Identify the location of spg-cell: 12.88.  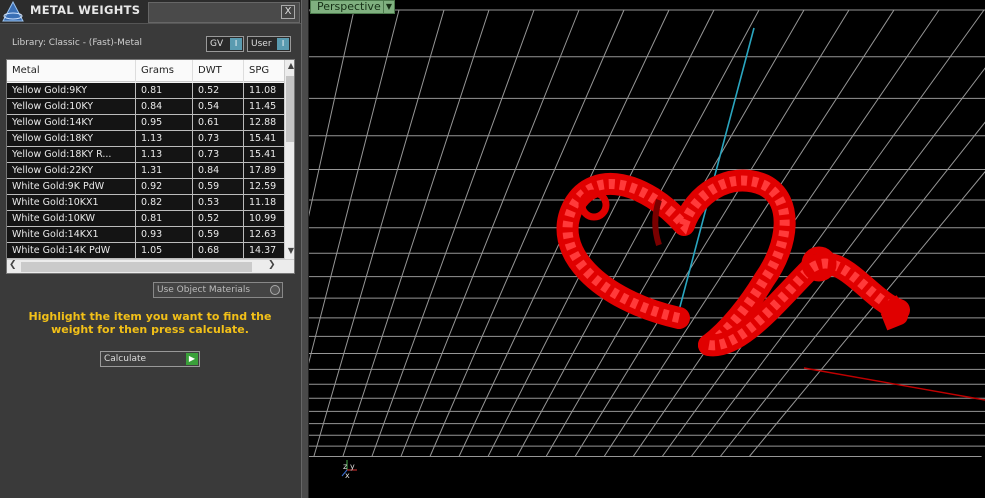
(263, 122).